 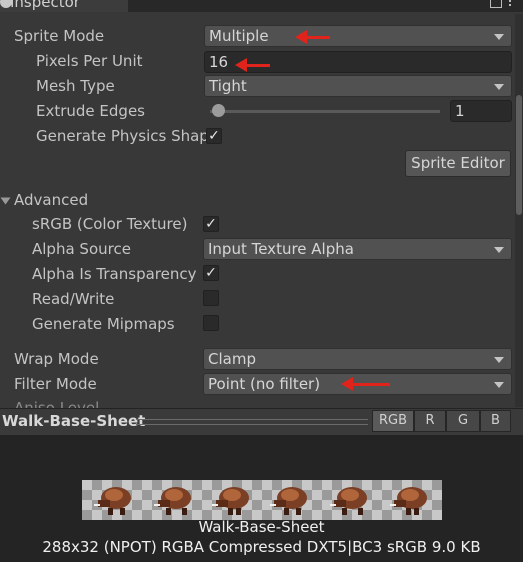 What do you see at coordinates (495, 421) in the screenshot?
I see `channel-b-button: B` at bounding box center [495, 421].